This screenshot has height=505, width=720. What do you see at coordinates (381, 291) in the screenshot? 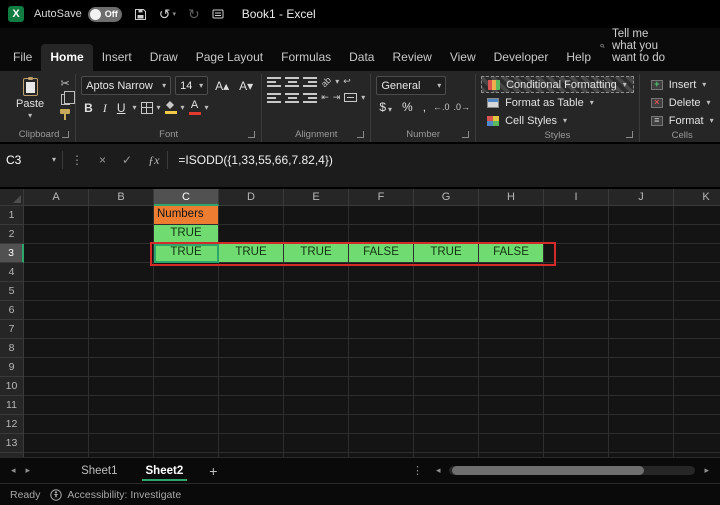
I see `cell-F5` at bounding box center [381, 291].